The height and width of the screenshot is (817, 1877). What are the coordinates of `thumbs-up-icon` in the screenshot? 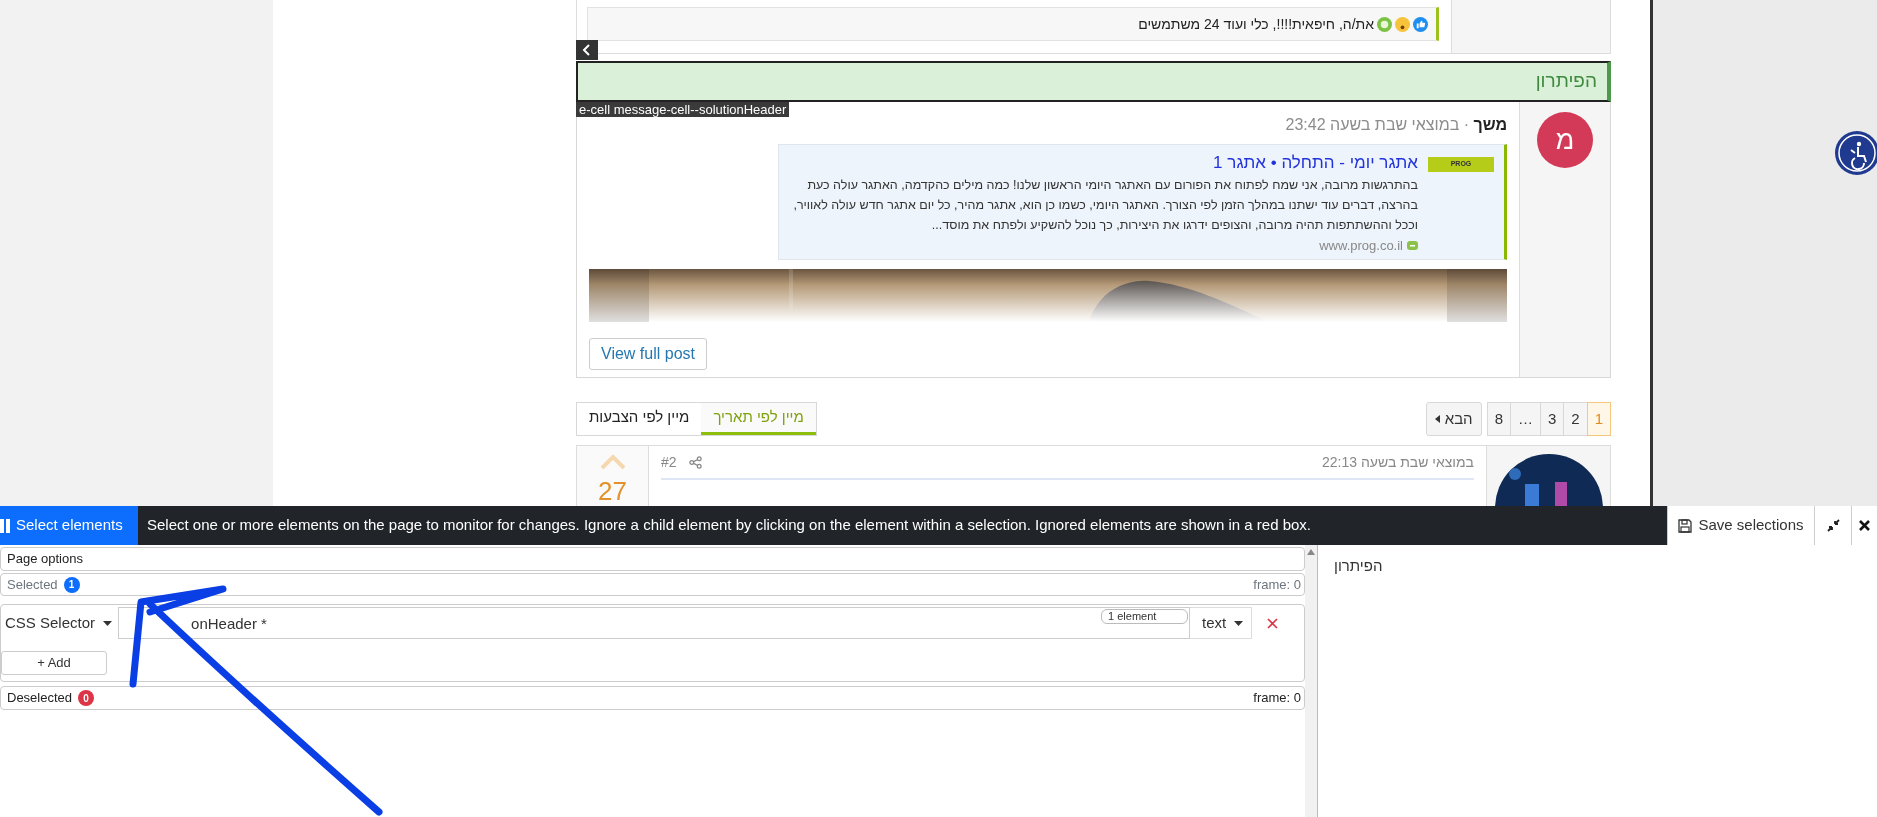 It's located at (1420, 24).